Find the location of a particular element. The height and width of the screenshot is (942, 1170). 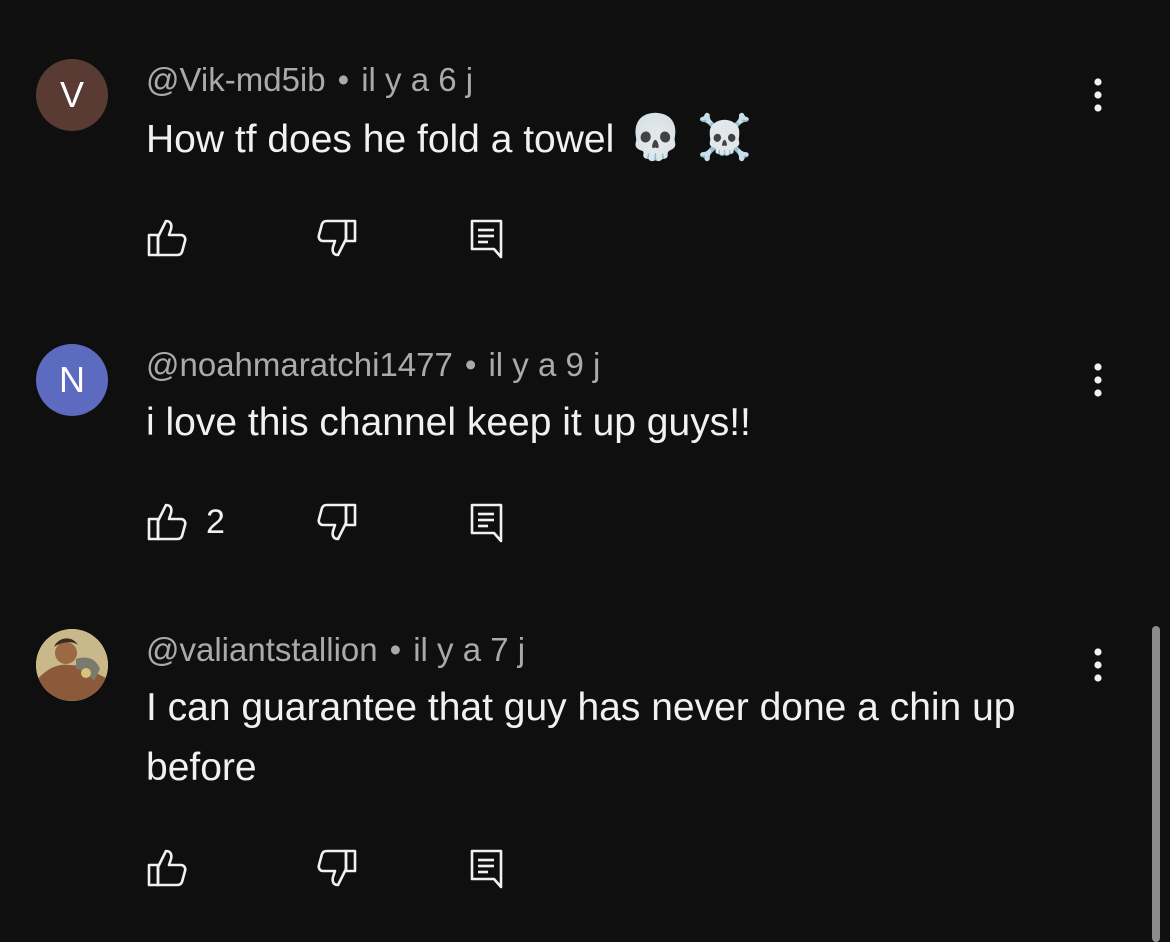

avatar-letter: V is located at coordinates (71, 94).